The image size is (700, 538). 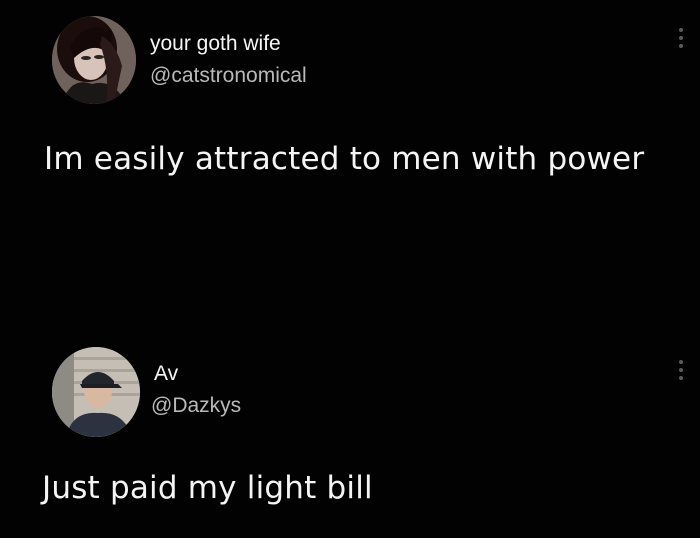 What do you see at coordinates (196, 406) in the screenshot?
I see `user-handle: @Dazkys` at bounding box center [196, 406].